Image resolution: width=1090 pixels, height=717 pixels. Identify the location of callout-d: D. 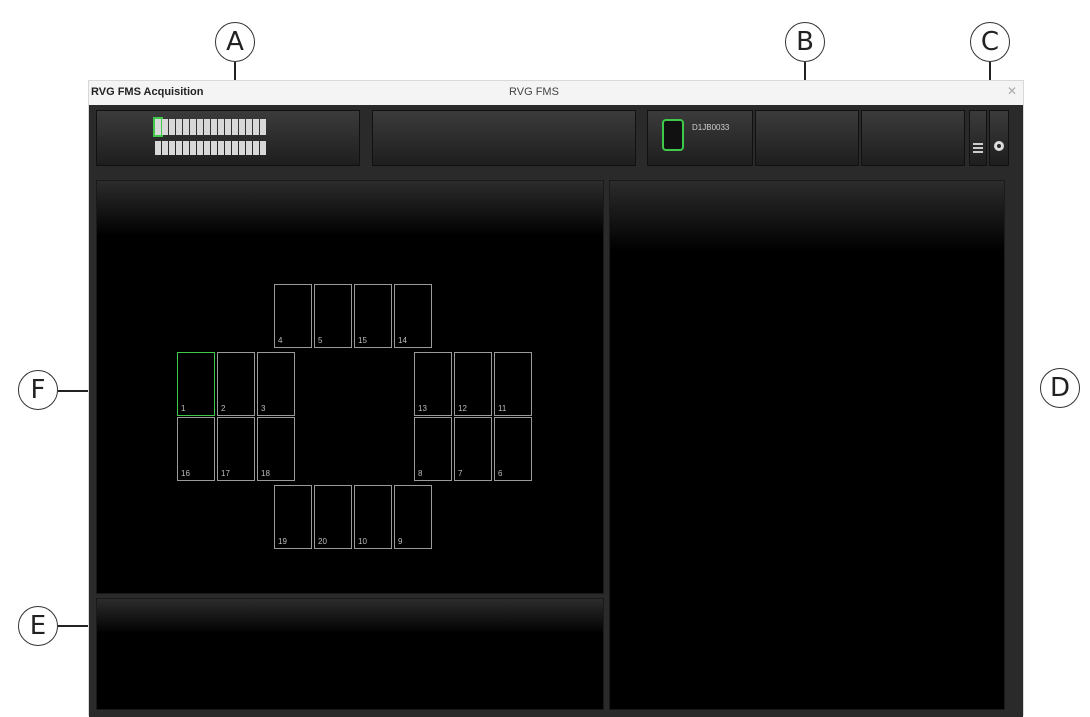
(1060, 388).